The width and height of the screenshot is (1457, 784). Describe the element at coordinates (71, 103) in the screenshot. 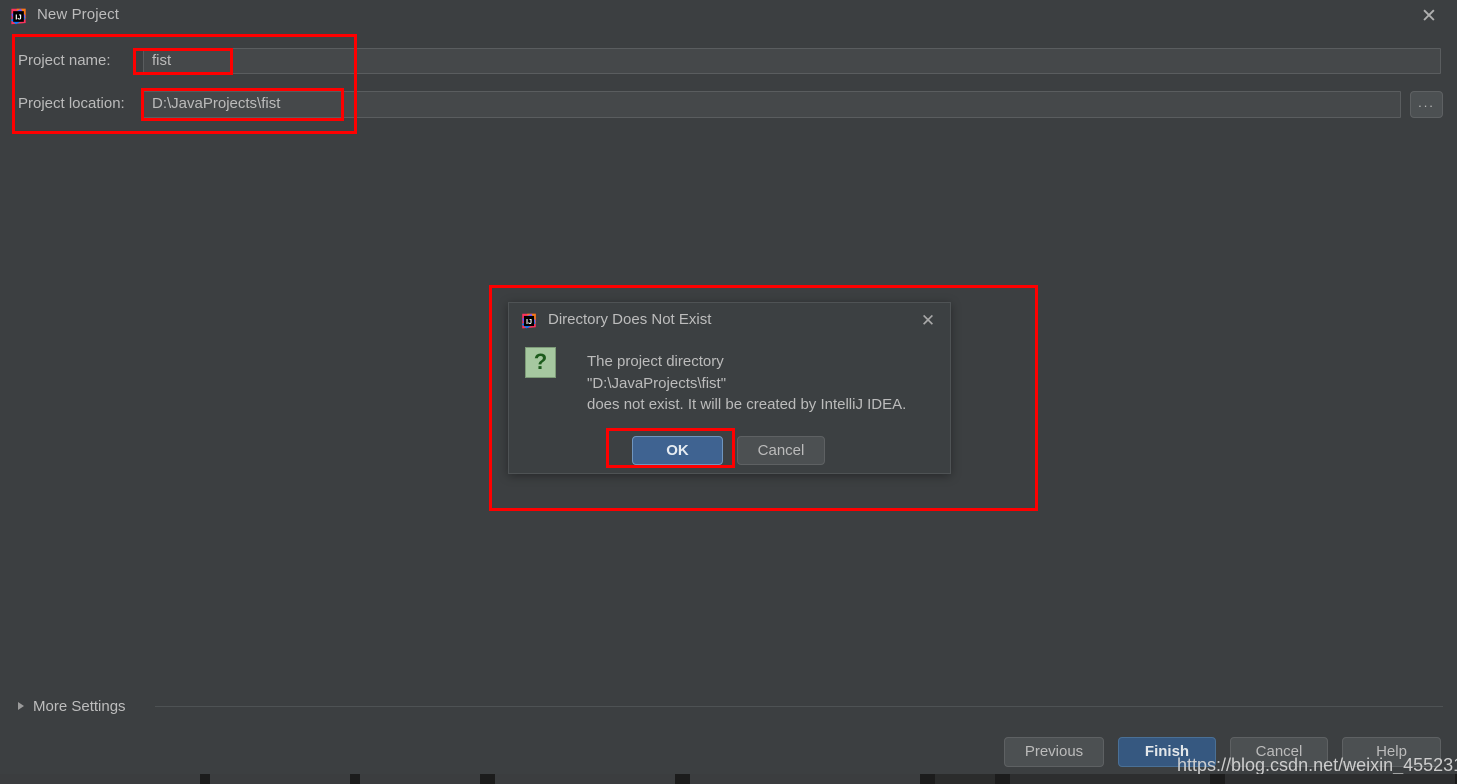

I see `project-location-label: Project location:` at that location.